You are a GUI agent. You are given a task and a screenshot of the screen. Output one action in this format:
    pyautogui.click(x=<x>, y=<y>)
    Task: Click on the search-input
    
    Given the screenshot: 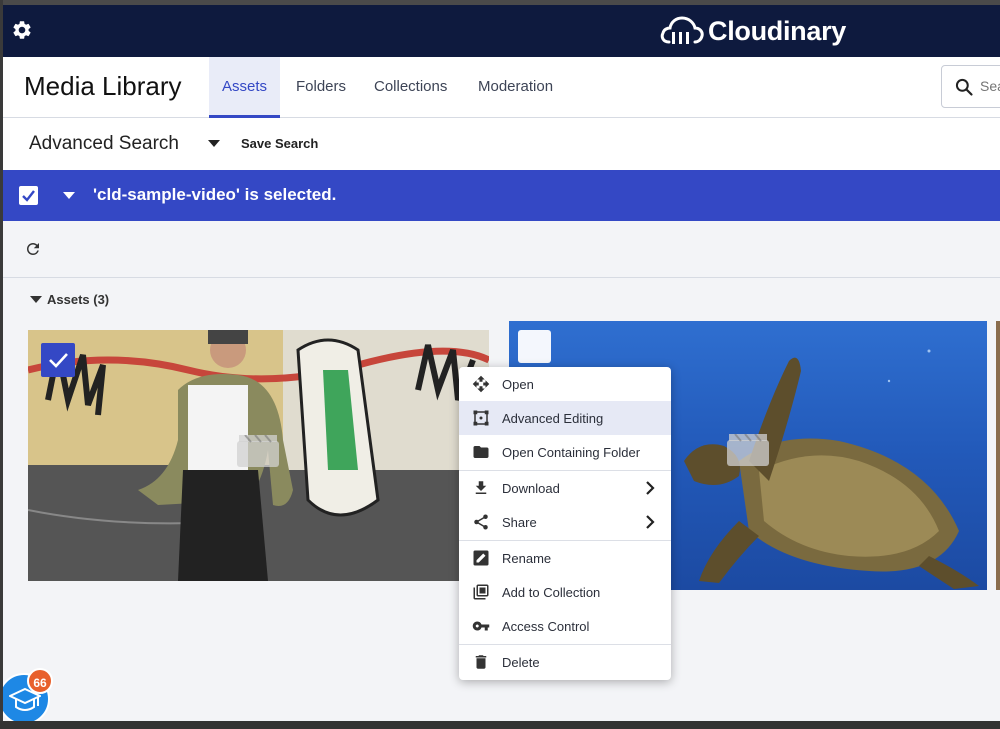 What is the action you would take?
    pyautogui.click(x=990, y=86)
    